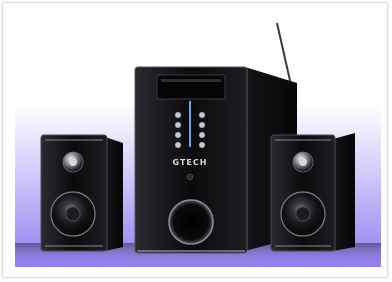  What do you see at coordinates (81, 193) in the screenshot?
I see `left-speaker` at bounding box center [81, 193].